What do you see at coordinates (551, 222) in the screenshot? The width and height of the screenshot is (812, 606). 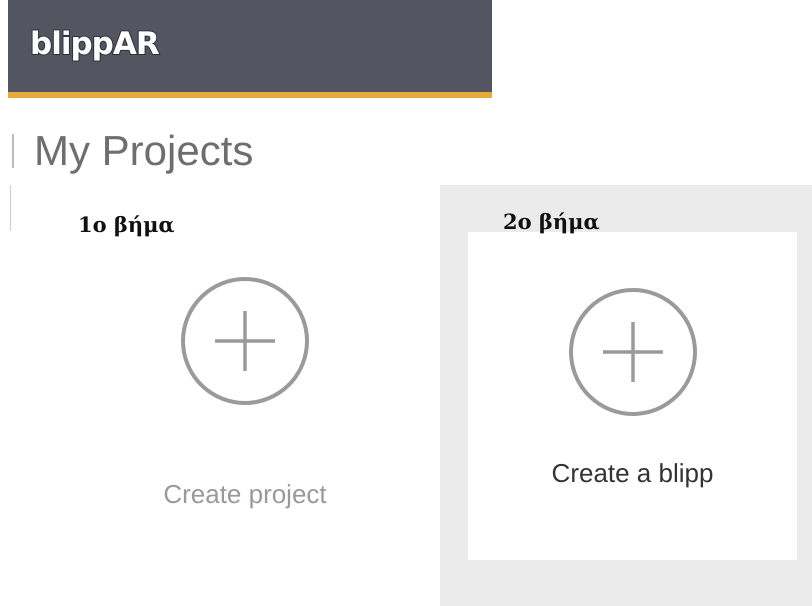 I see `step-label: 2o βήμα` at bounding box center [551, 222].